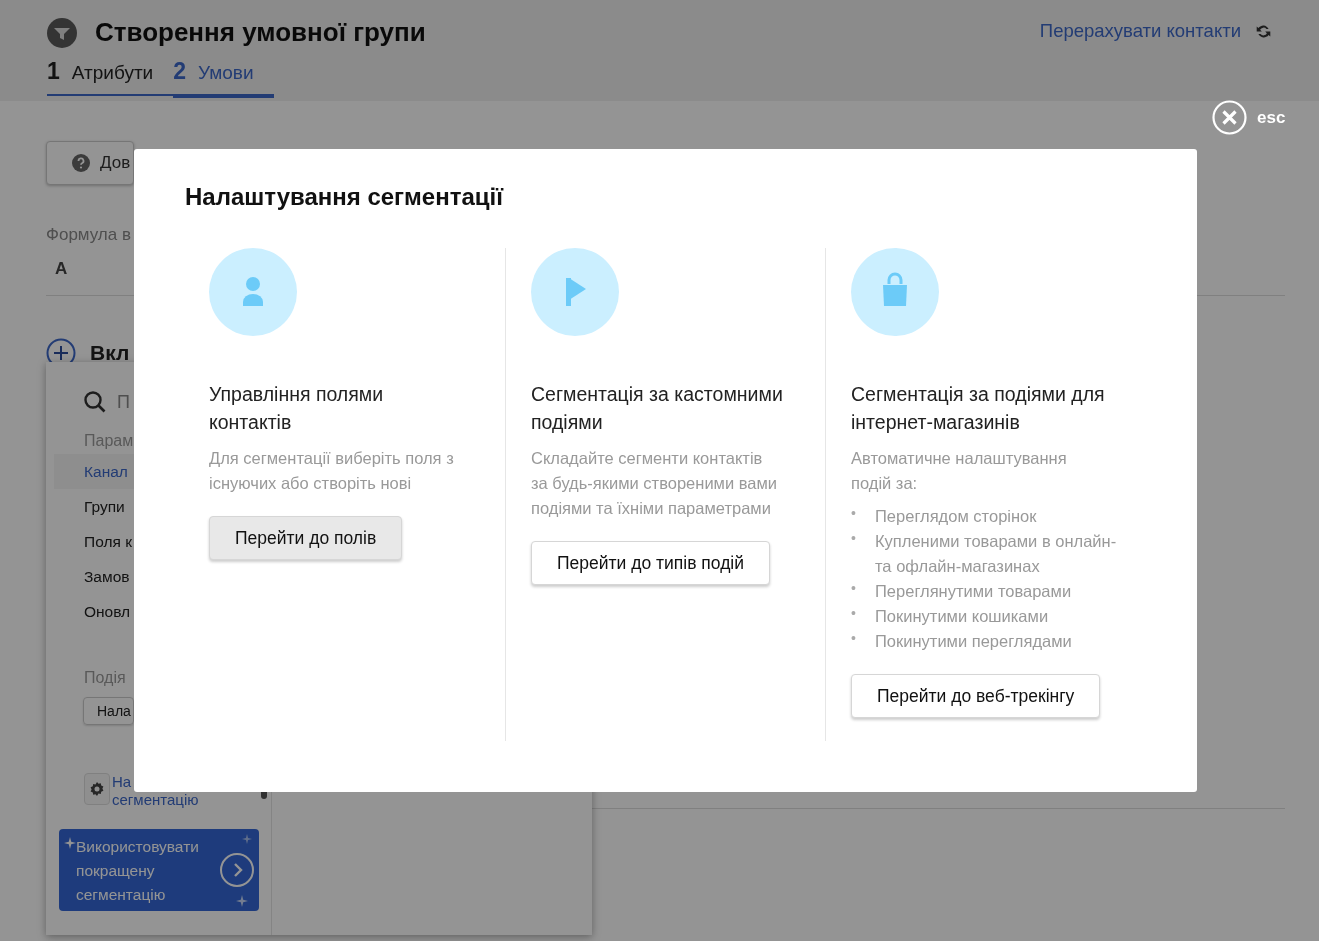  Describe the element at coordinates (1140, 31) in the screenshot. I see `recalculate-link: Перерахувати контакти` at that location.